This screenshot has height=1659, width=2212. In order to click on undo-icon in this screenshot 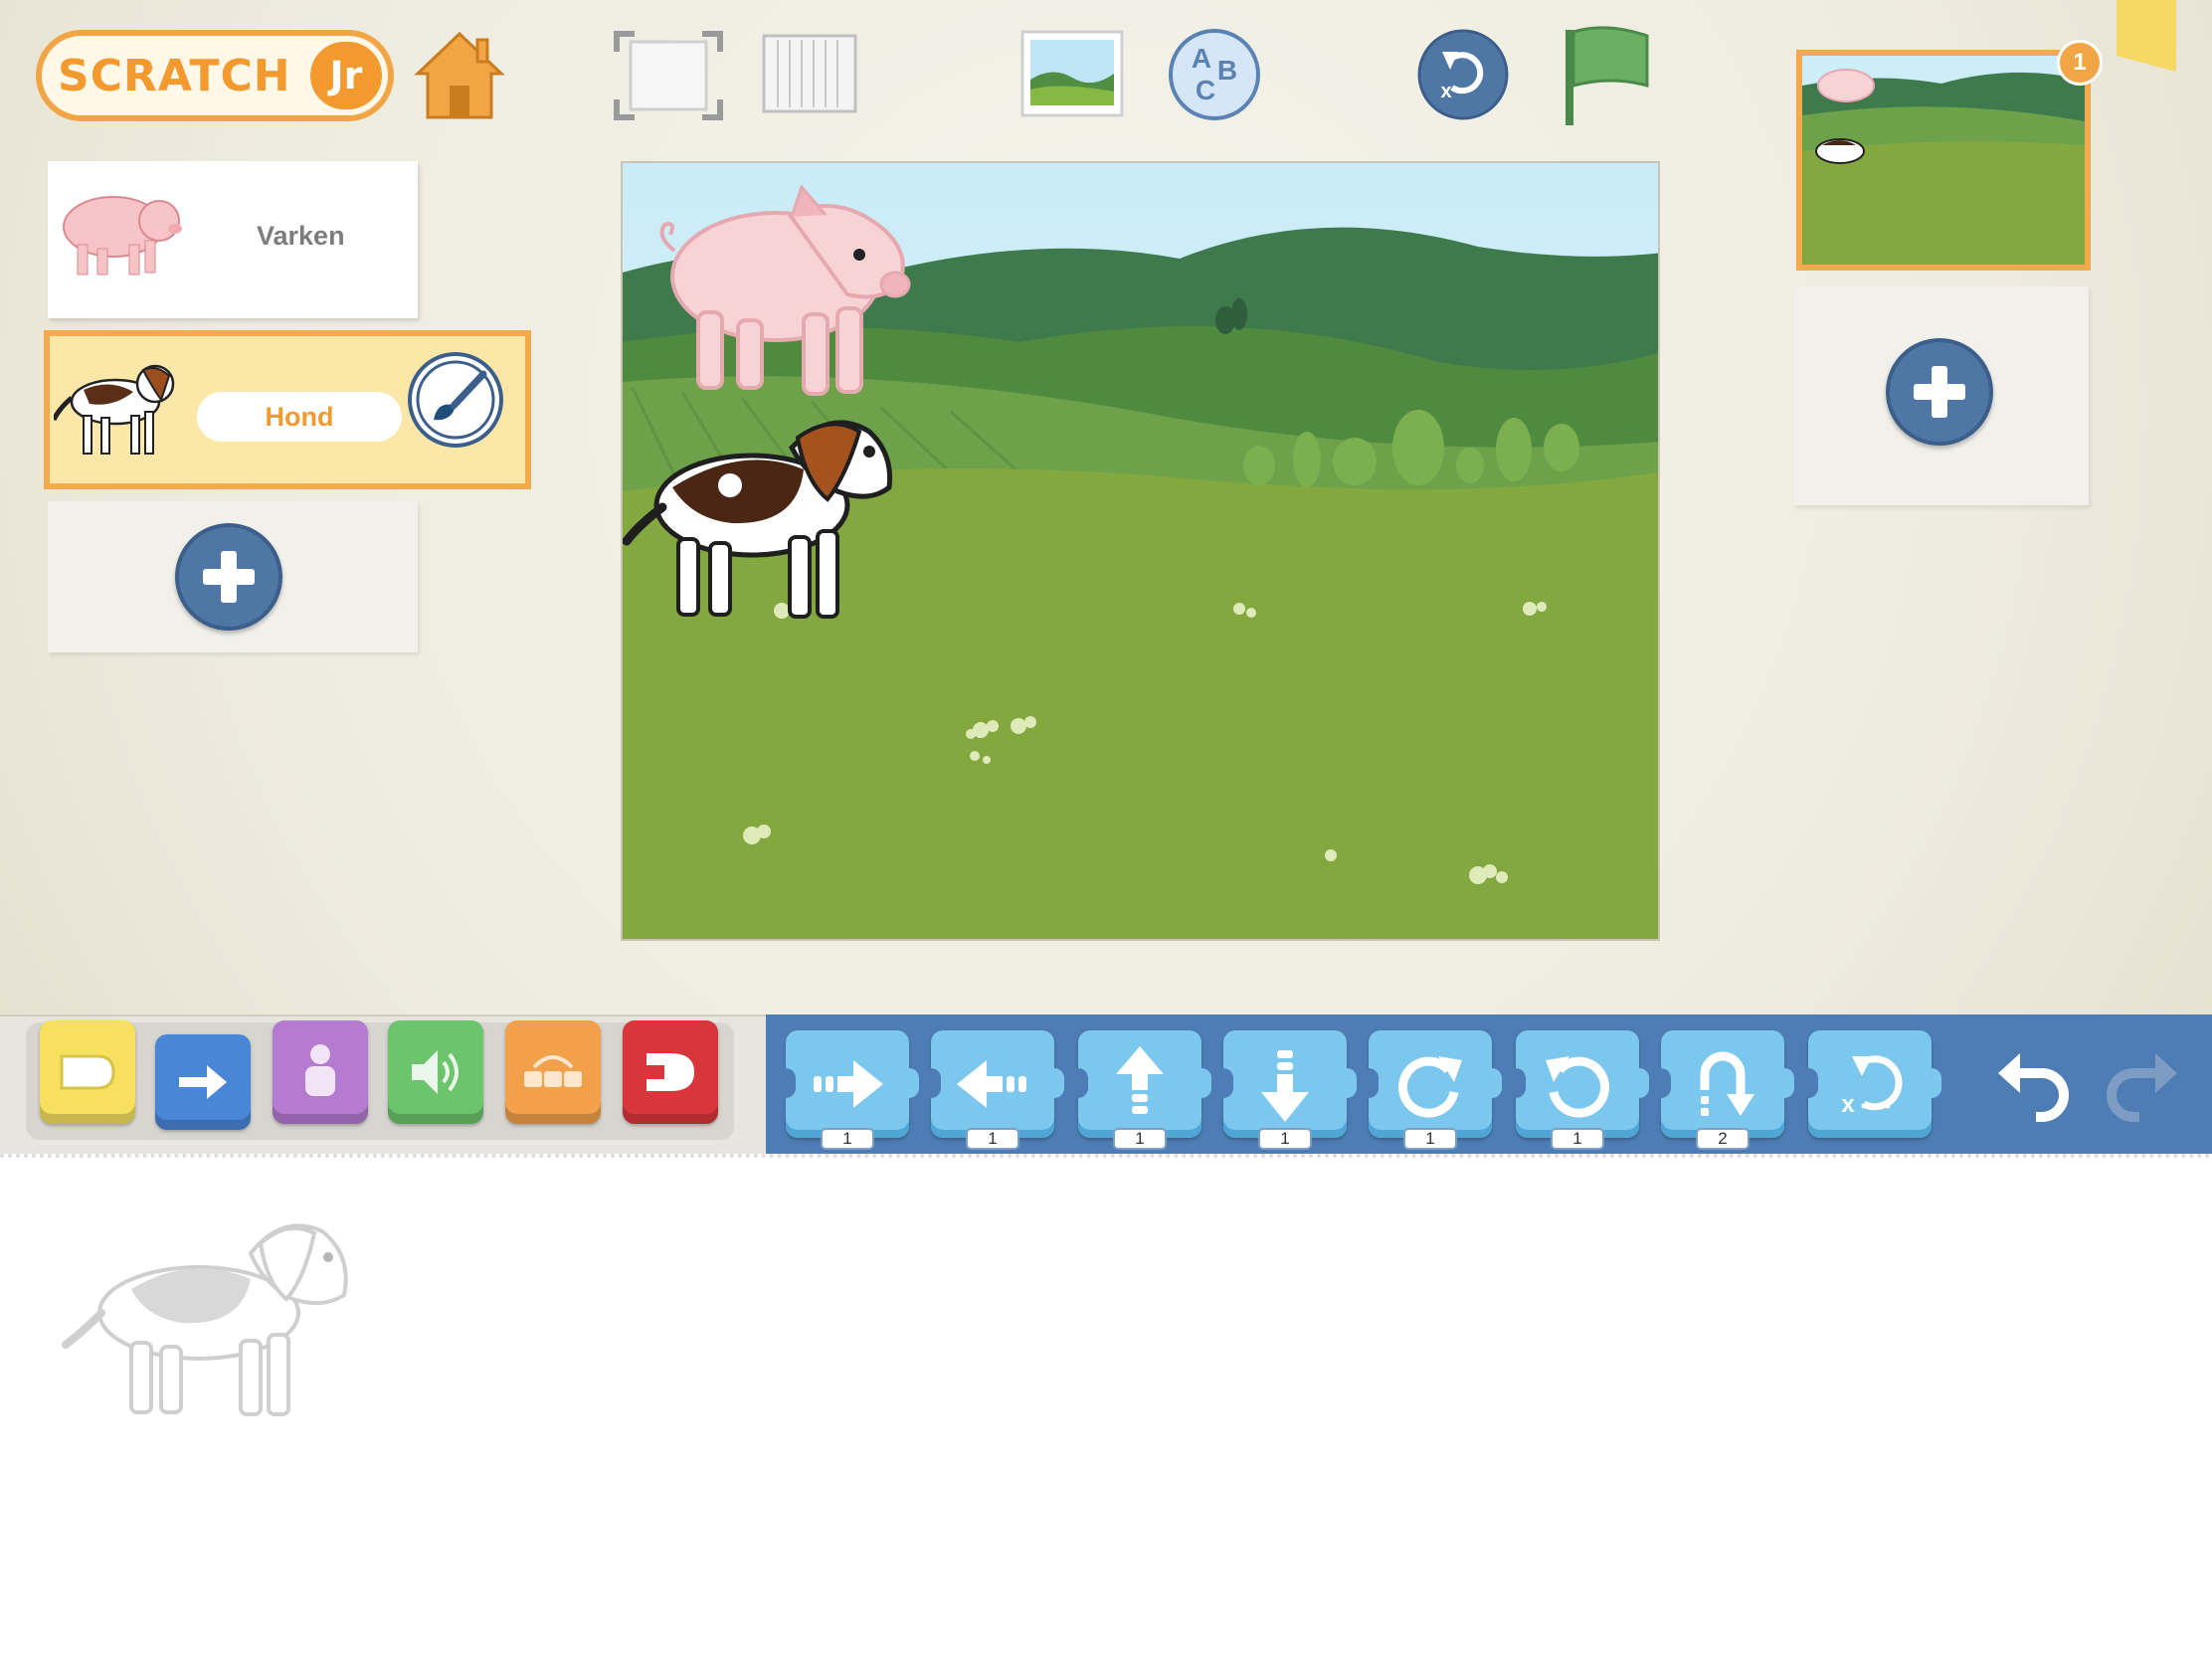, I will do `click(2033, 1087)`.